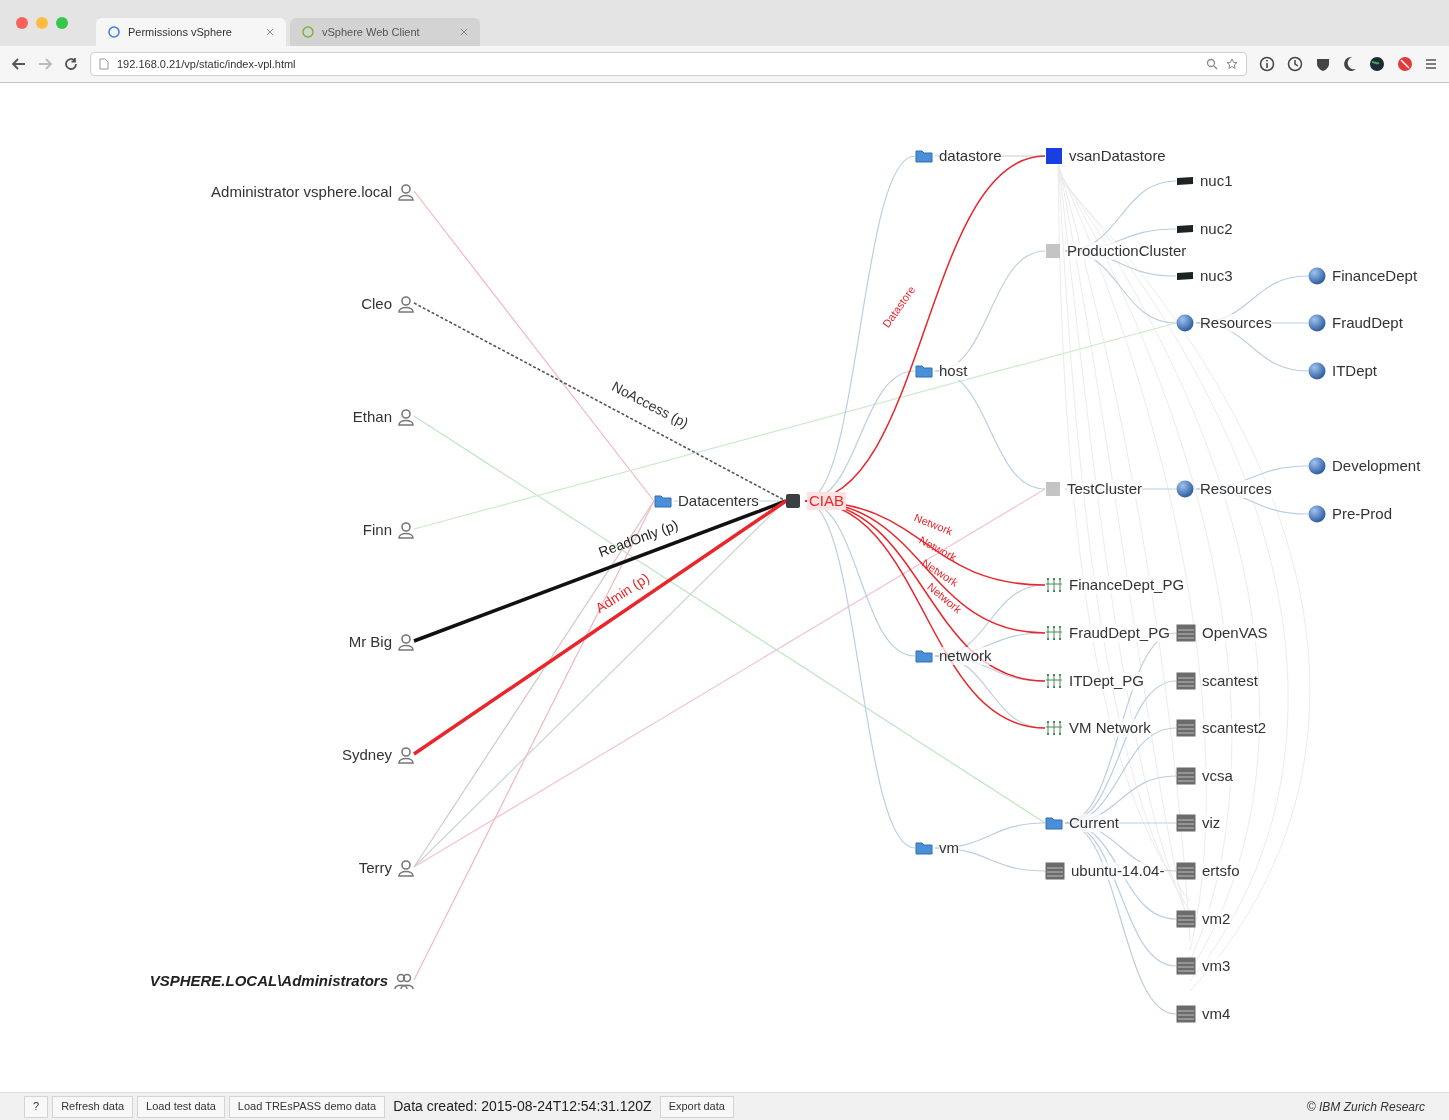  I want to click on shield-icon, so click(1323, 64).